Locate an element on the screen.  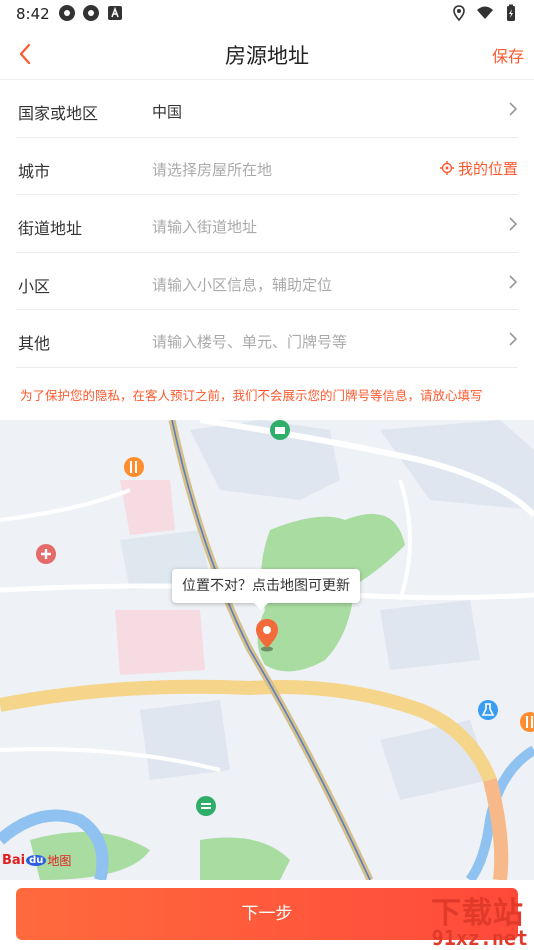
wifi-icon is located at coordinates (485, 12).